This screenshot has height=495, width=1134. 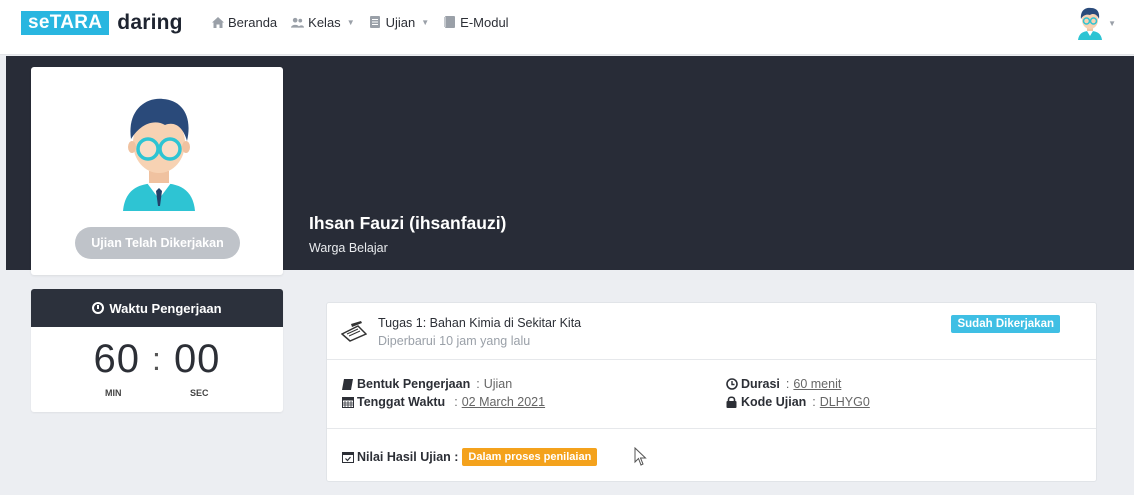 I want to click on timer-display: 60 : 00, so click(x=157, y=359).